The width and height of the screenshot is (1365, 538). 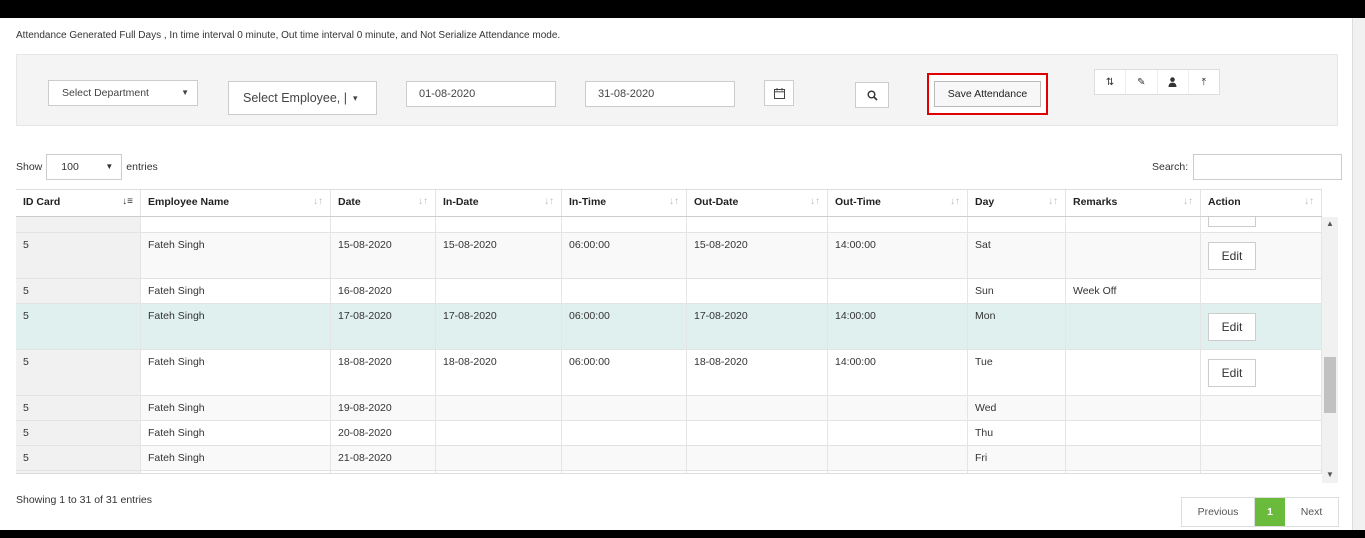 I want to click on department-select: Select Department ▼, so click(x=123, y=93).